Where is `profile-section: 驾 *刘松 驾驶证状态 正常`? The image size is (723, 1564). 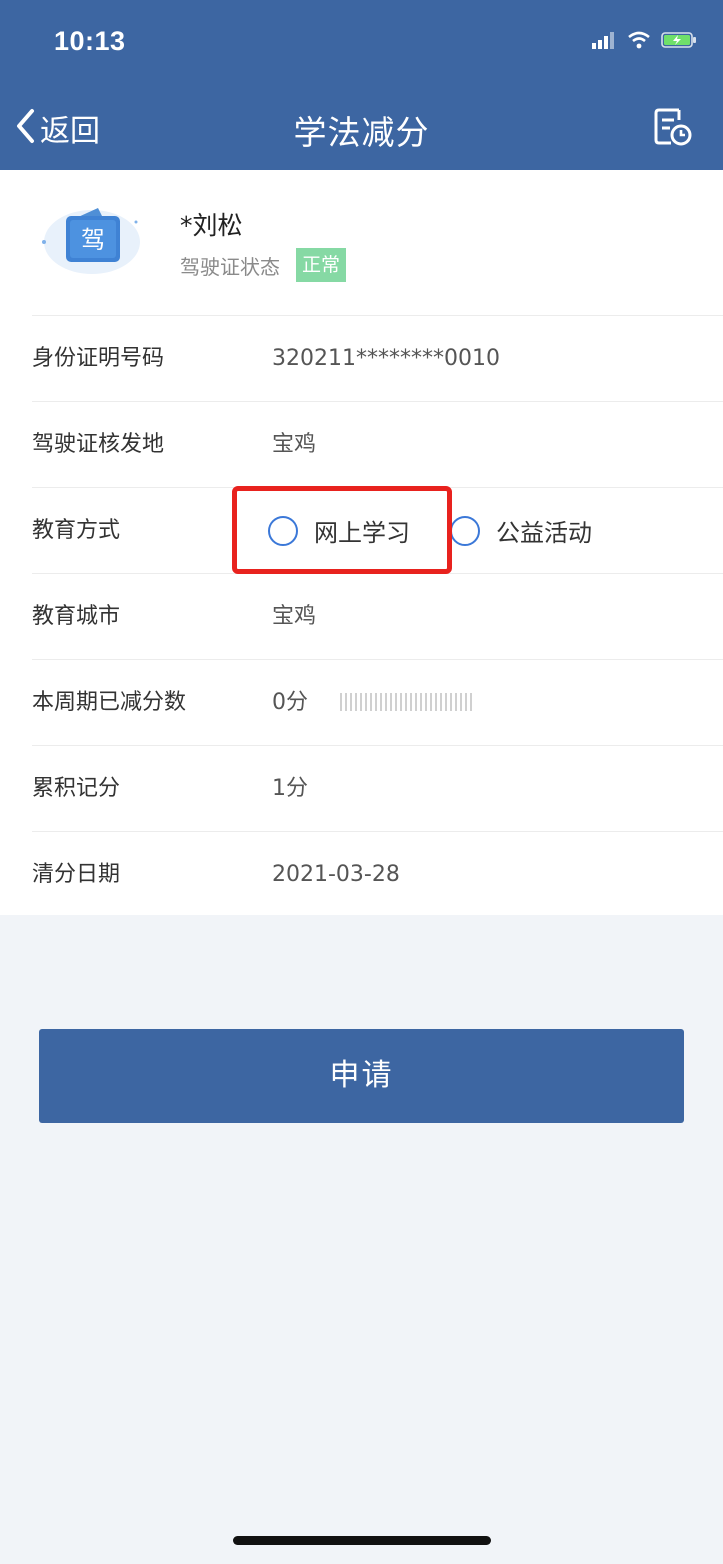
profile-section: 驾 *刘松 驾驶证状态 正常 is located at coordinates (361, 242).